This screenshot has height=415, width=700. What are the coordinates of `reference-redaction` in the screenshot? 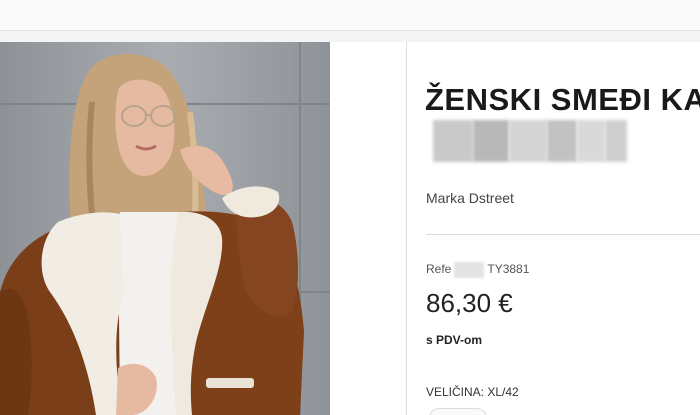 It's located at (469, 270).